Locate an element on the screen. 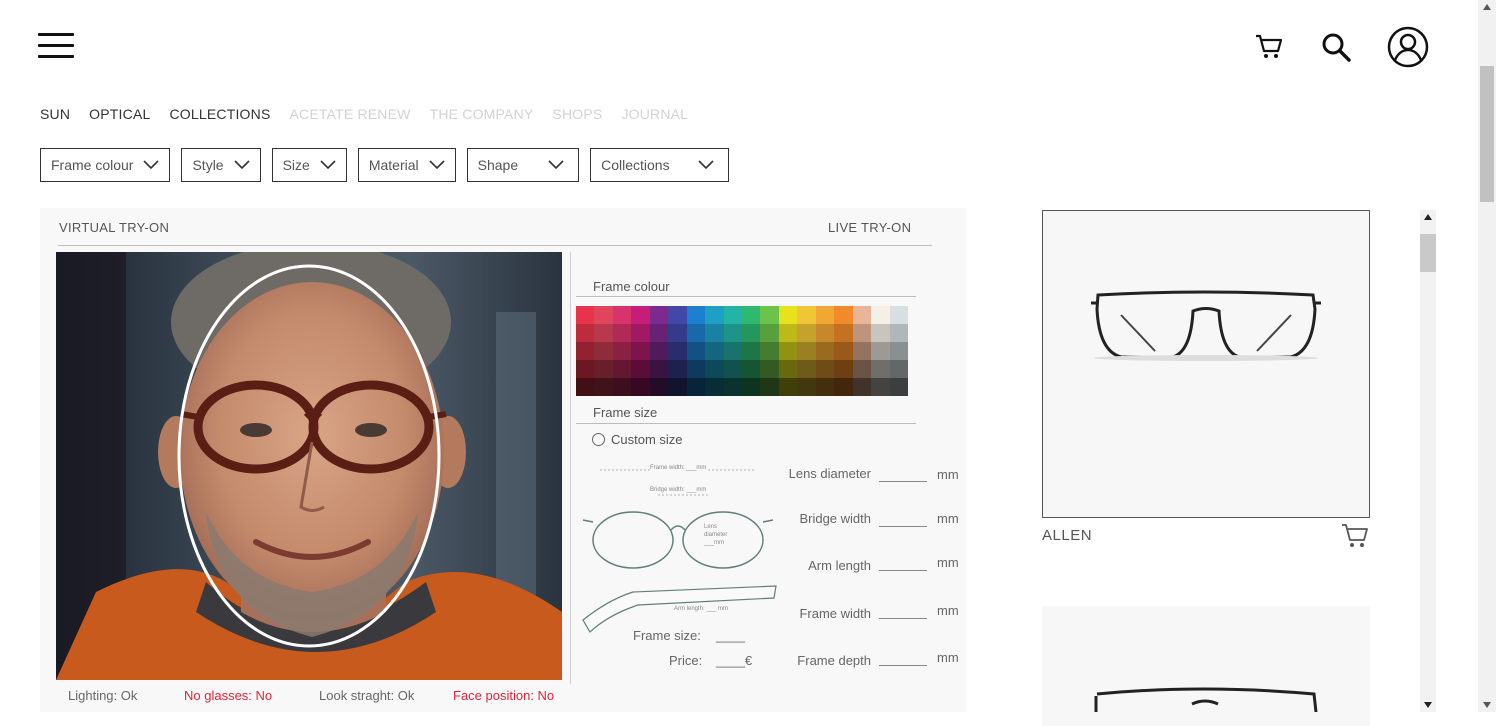 This screenshot has width=1496, height=726. scroll-down-icon is located at coordinates (1428, 705).